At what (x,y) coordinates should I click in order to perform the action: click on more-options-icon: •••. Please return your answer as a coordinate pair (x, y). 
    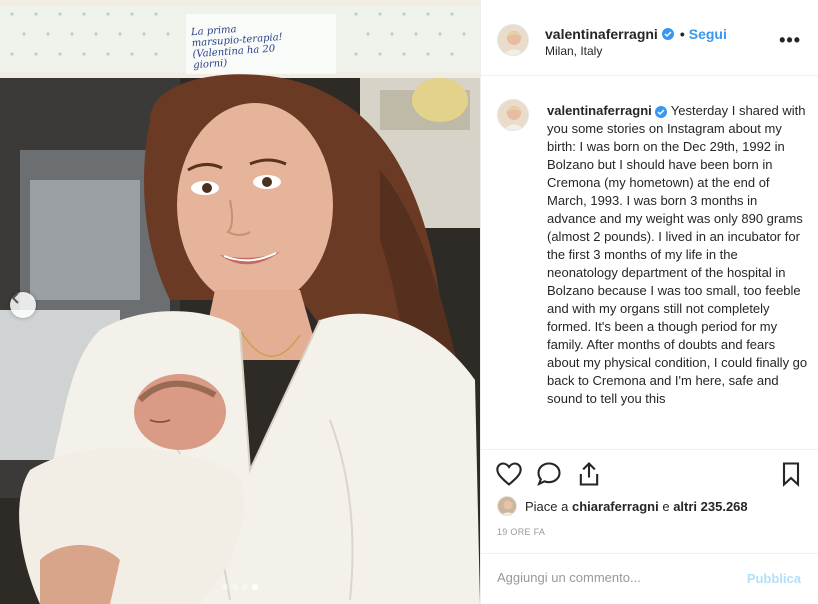
    Looking at the image, I should click on (790, 40).